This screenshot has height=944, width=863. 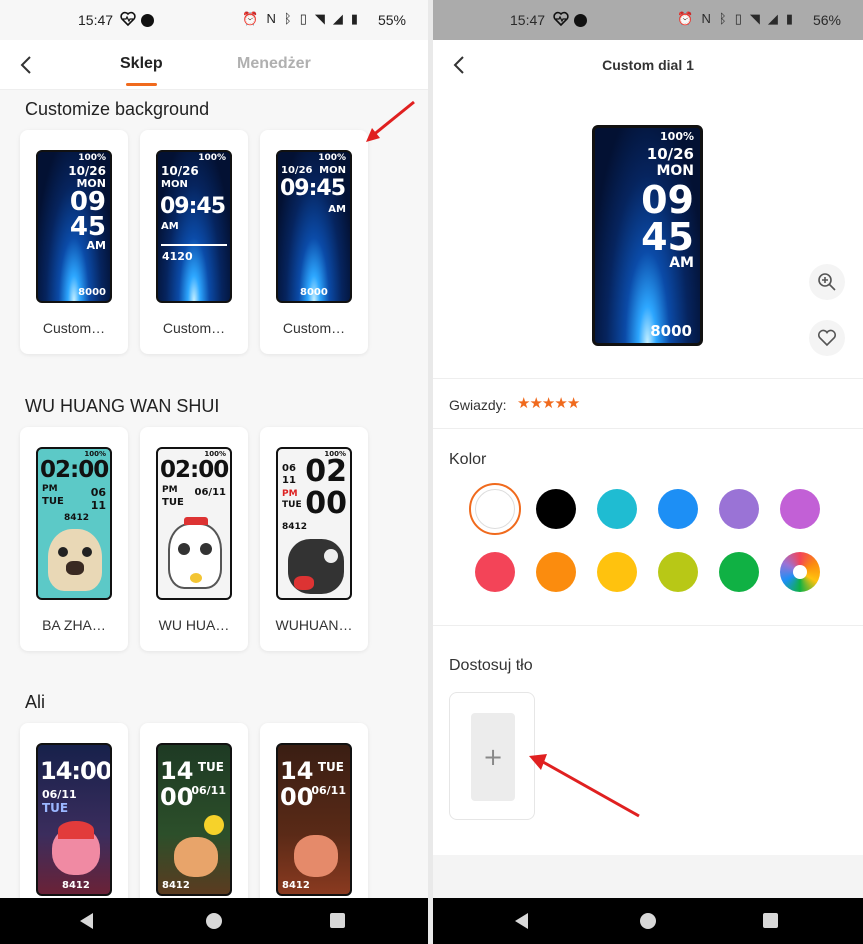 What do you see at coordinates (800, 572) in the screenshot?
I see `color-swatch-multicolor` at bounding box center [800, 572].